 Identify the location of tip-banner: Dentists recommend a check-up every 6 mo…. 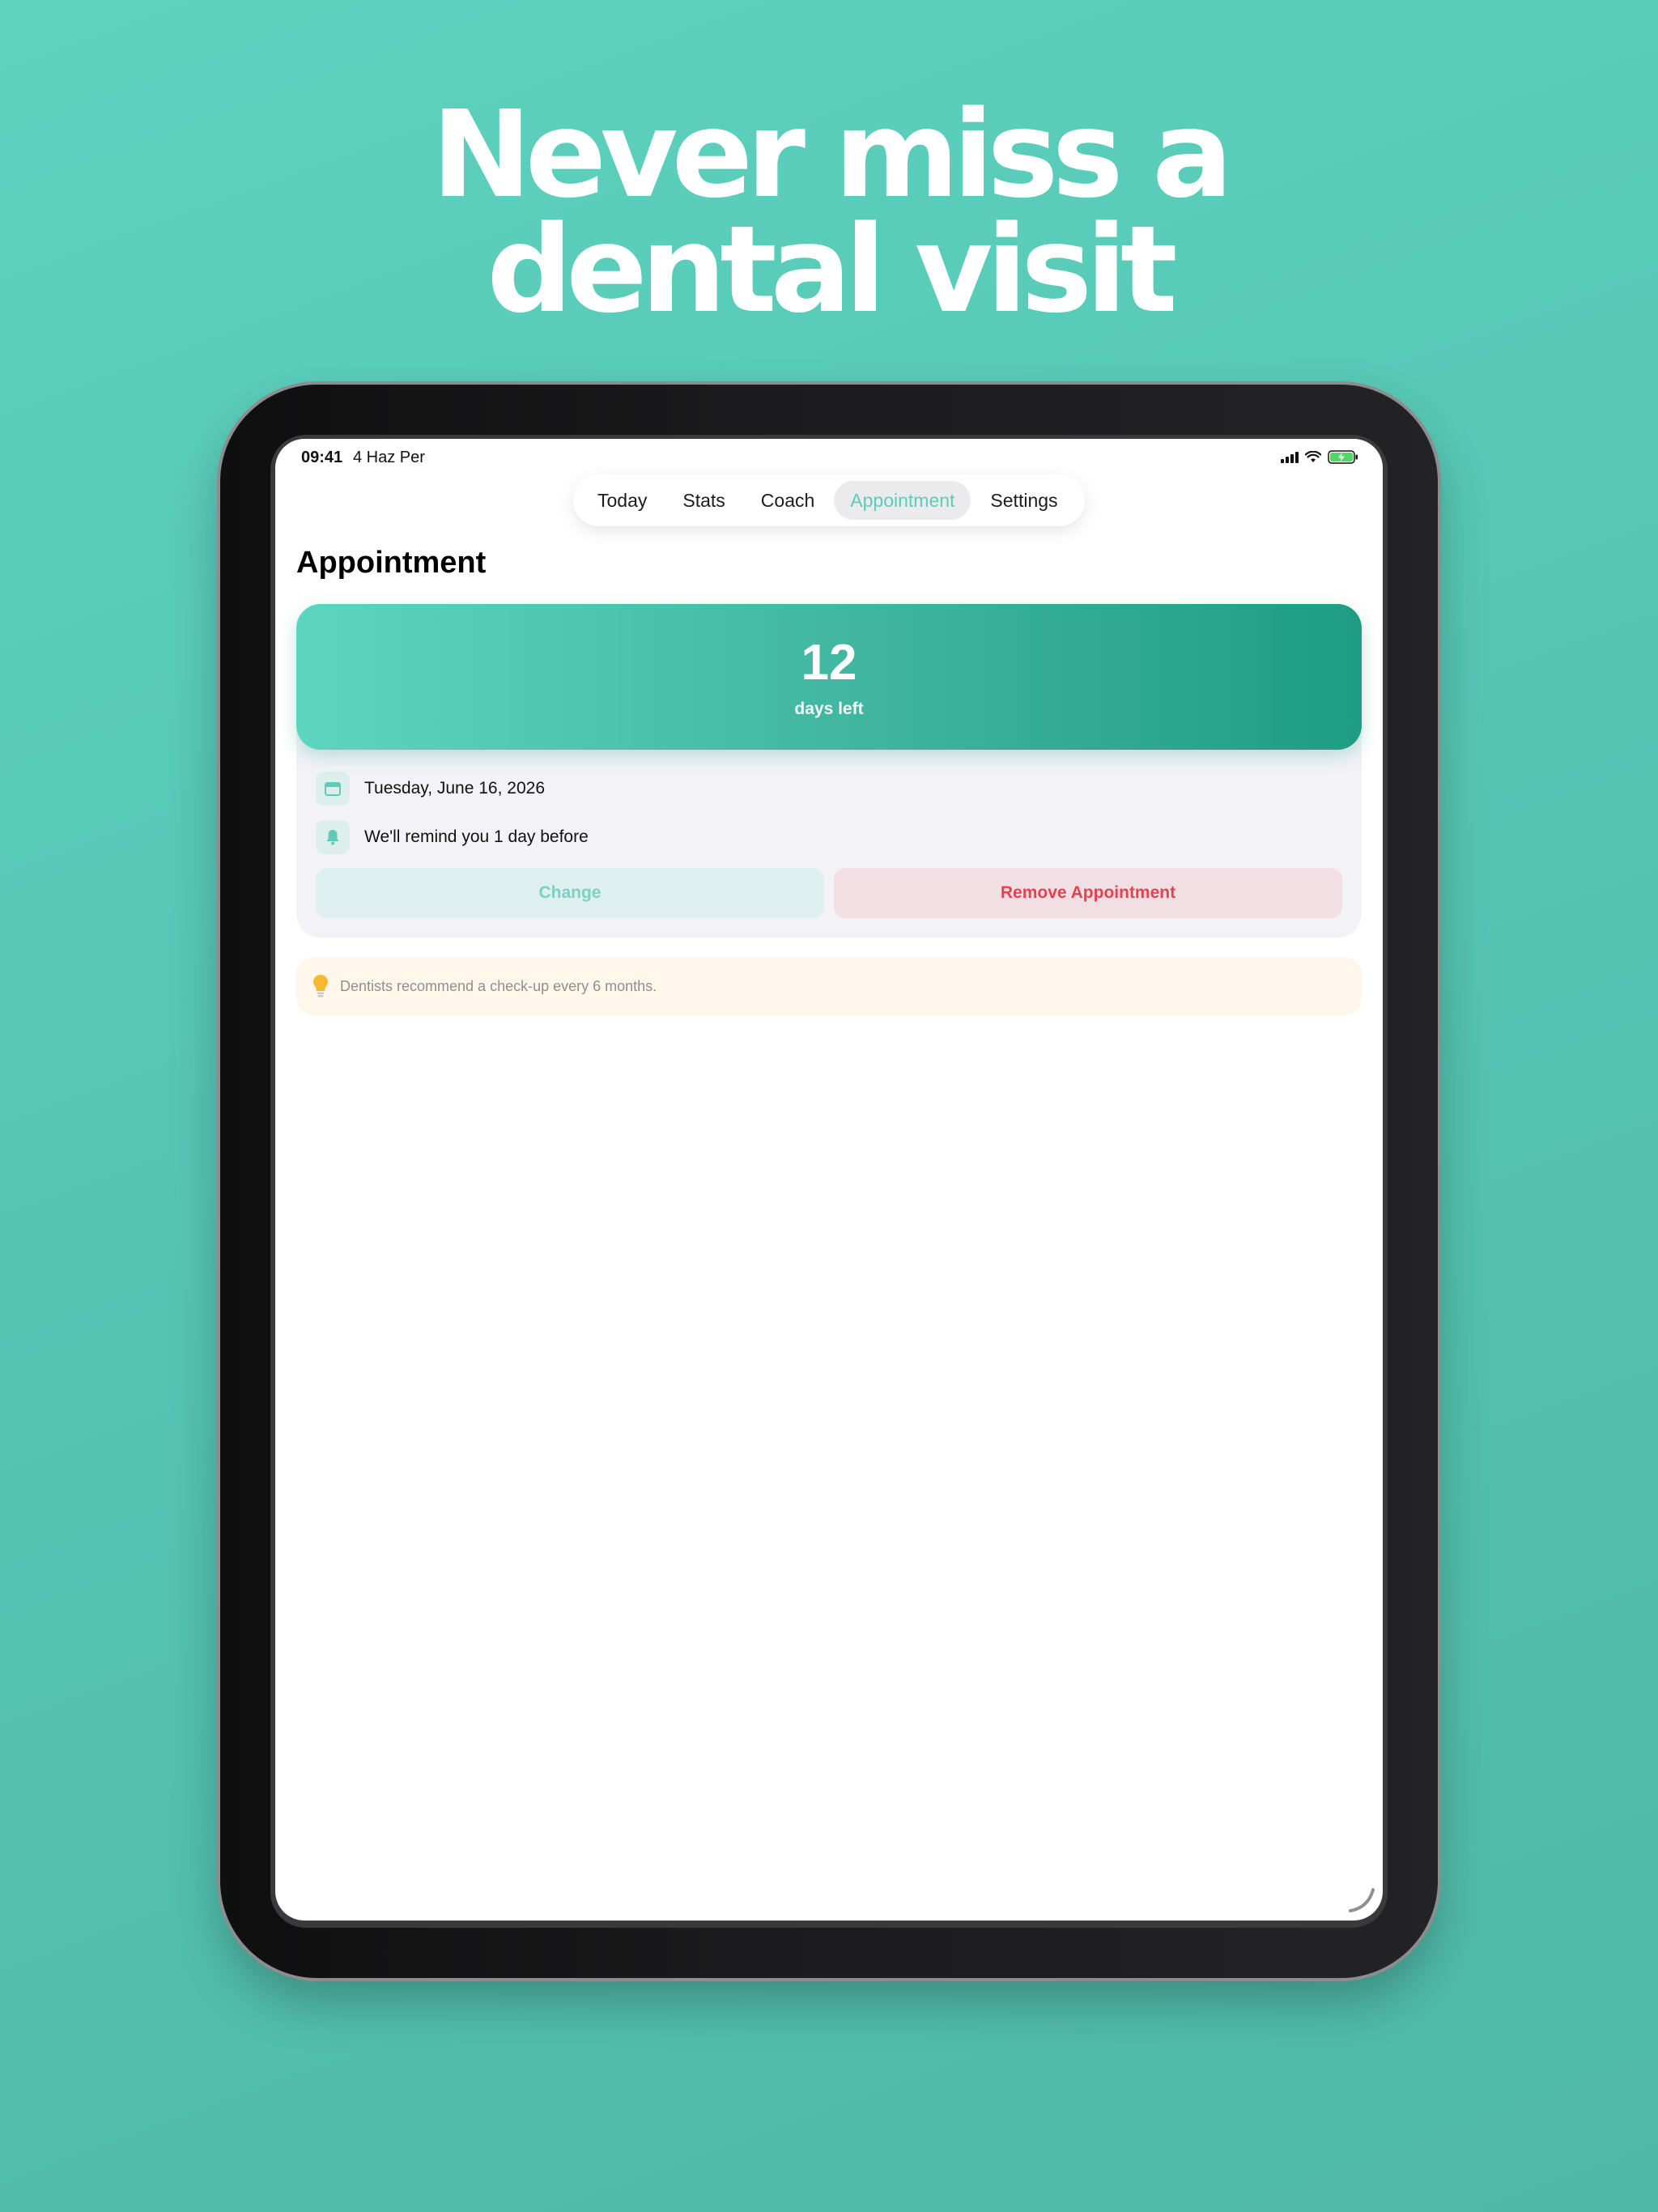
(829, 986).